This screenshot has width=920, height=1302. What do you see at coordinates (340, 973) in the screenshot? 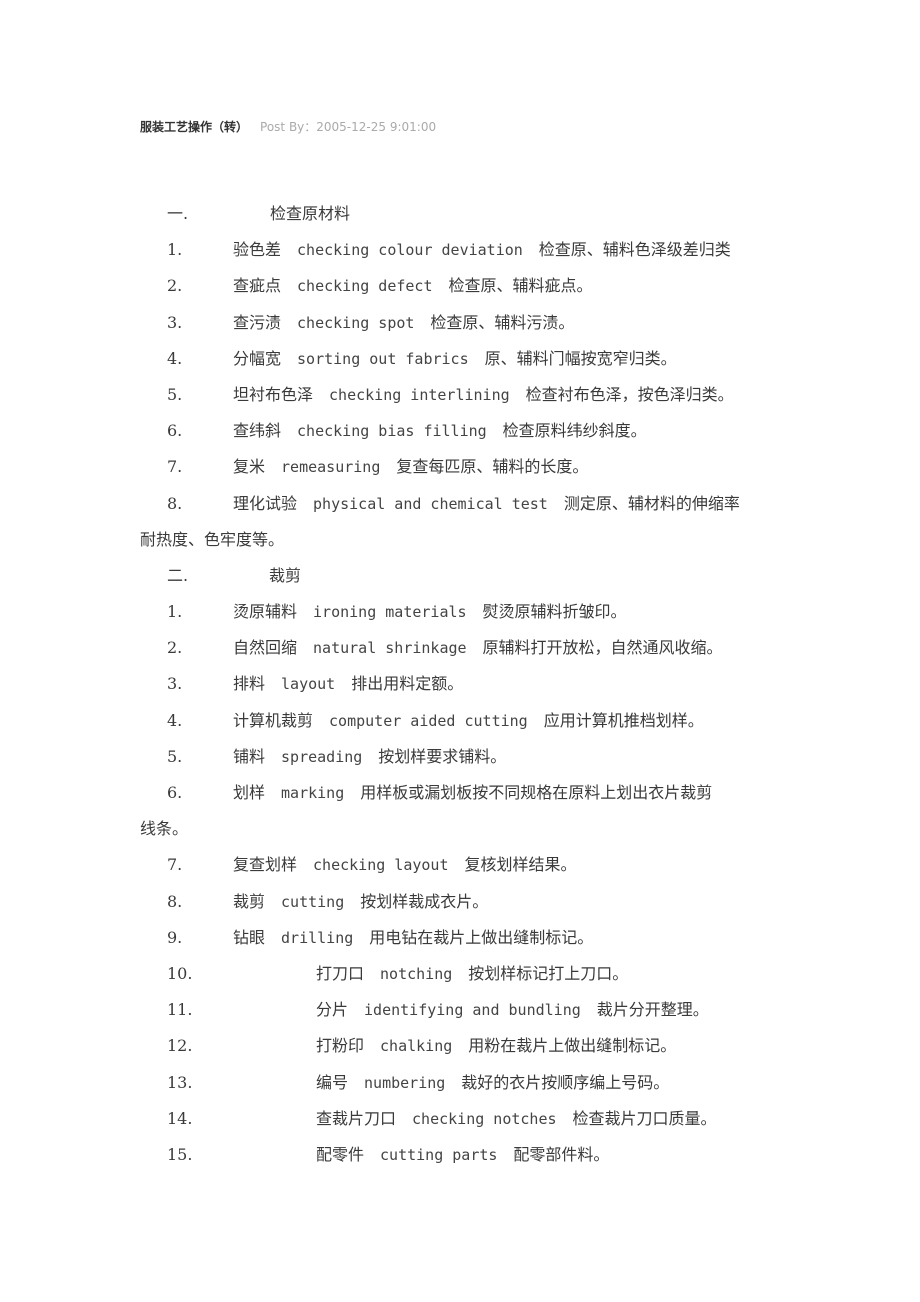
I see `item-term-zh: 打刀口` at bounding box center [340, 973].